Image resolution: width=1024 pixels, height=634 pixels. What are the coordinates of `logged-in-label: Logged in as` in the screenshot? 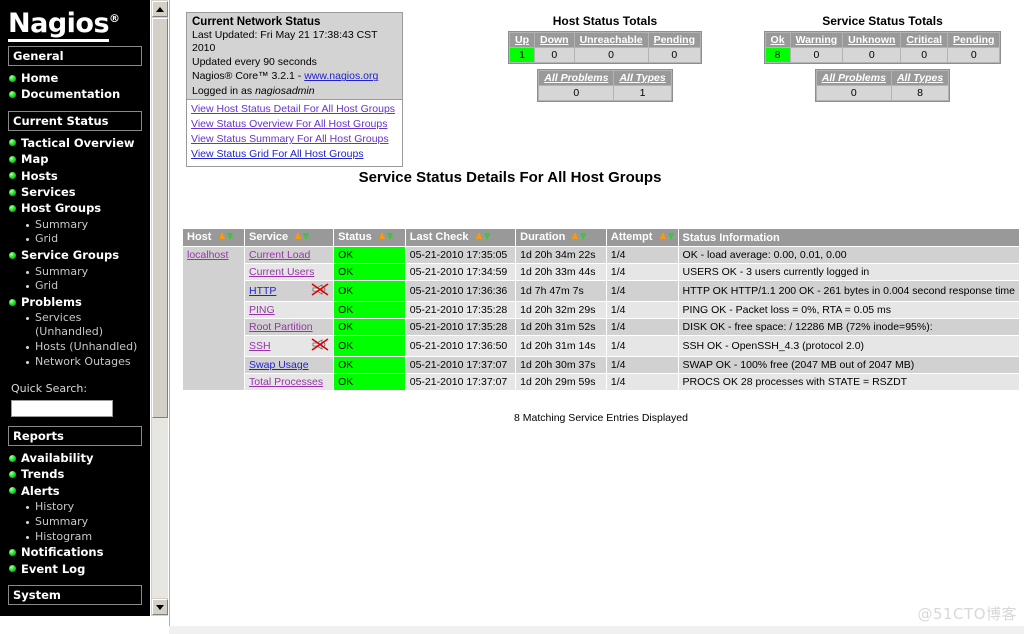 It's located at (224, 90).